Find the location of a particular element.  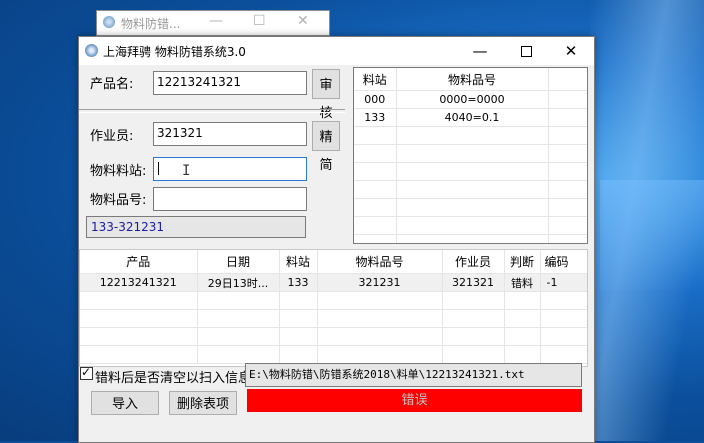

close-button: ✕ is located at coordinates (571, 51).